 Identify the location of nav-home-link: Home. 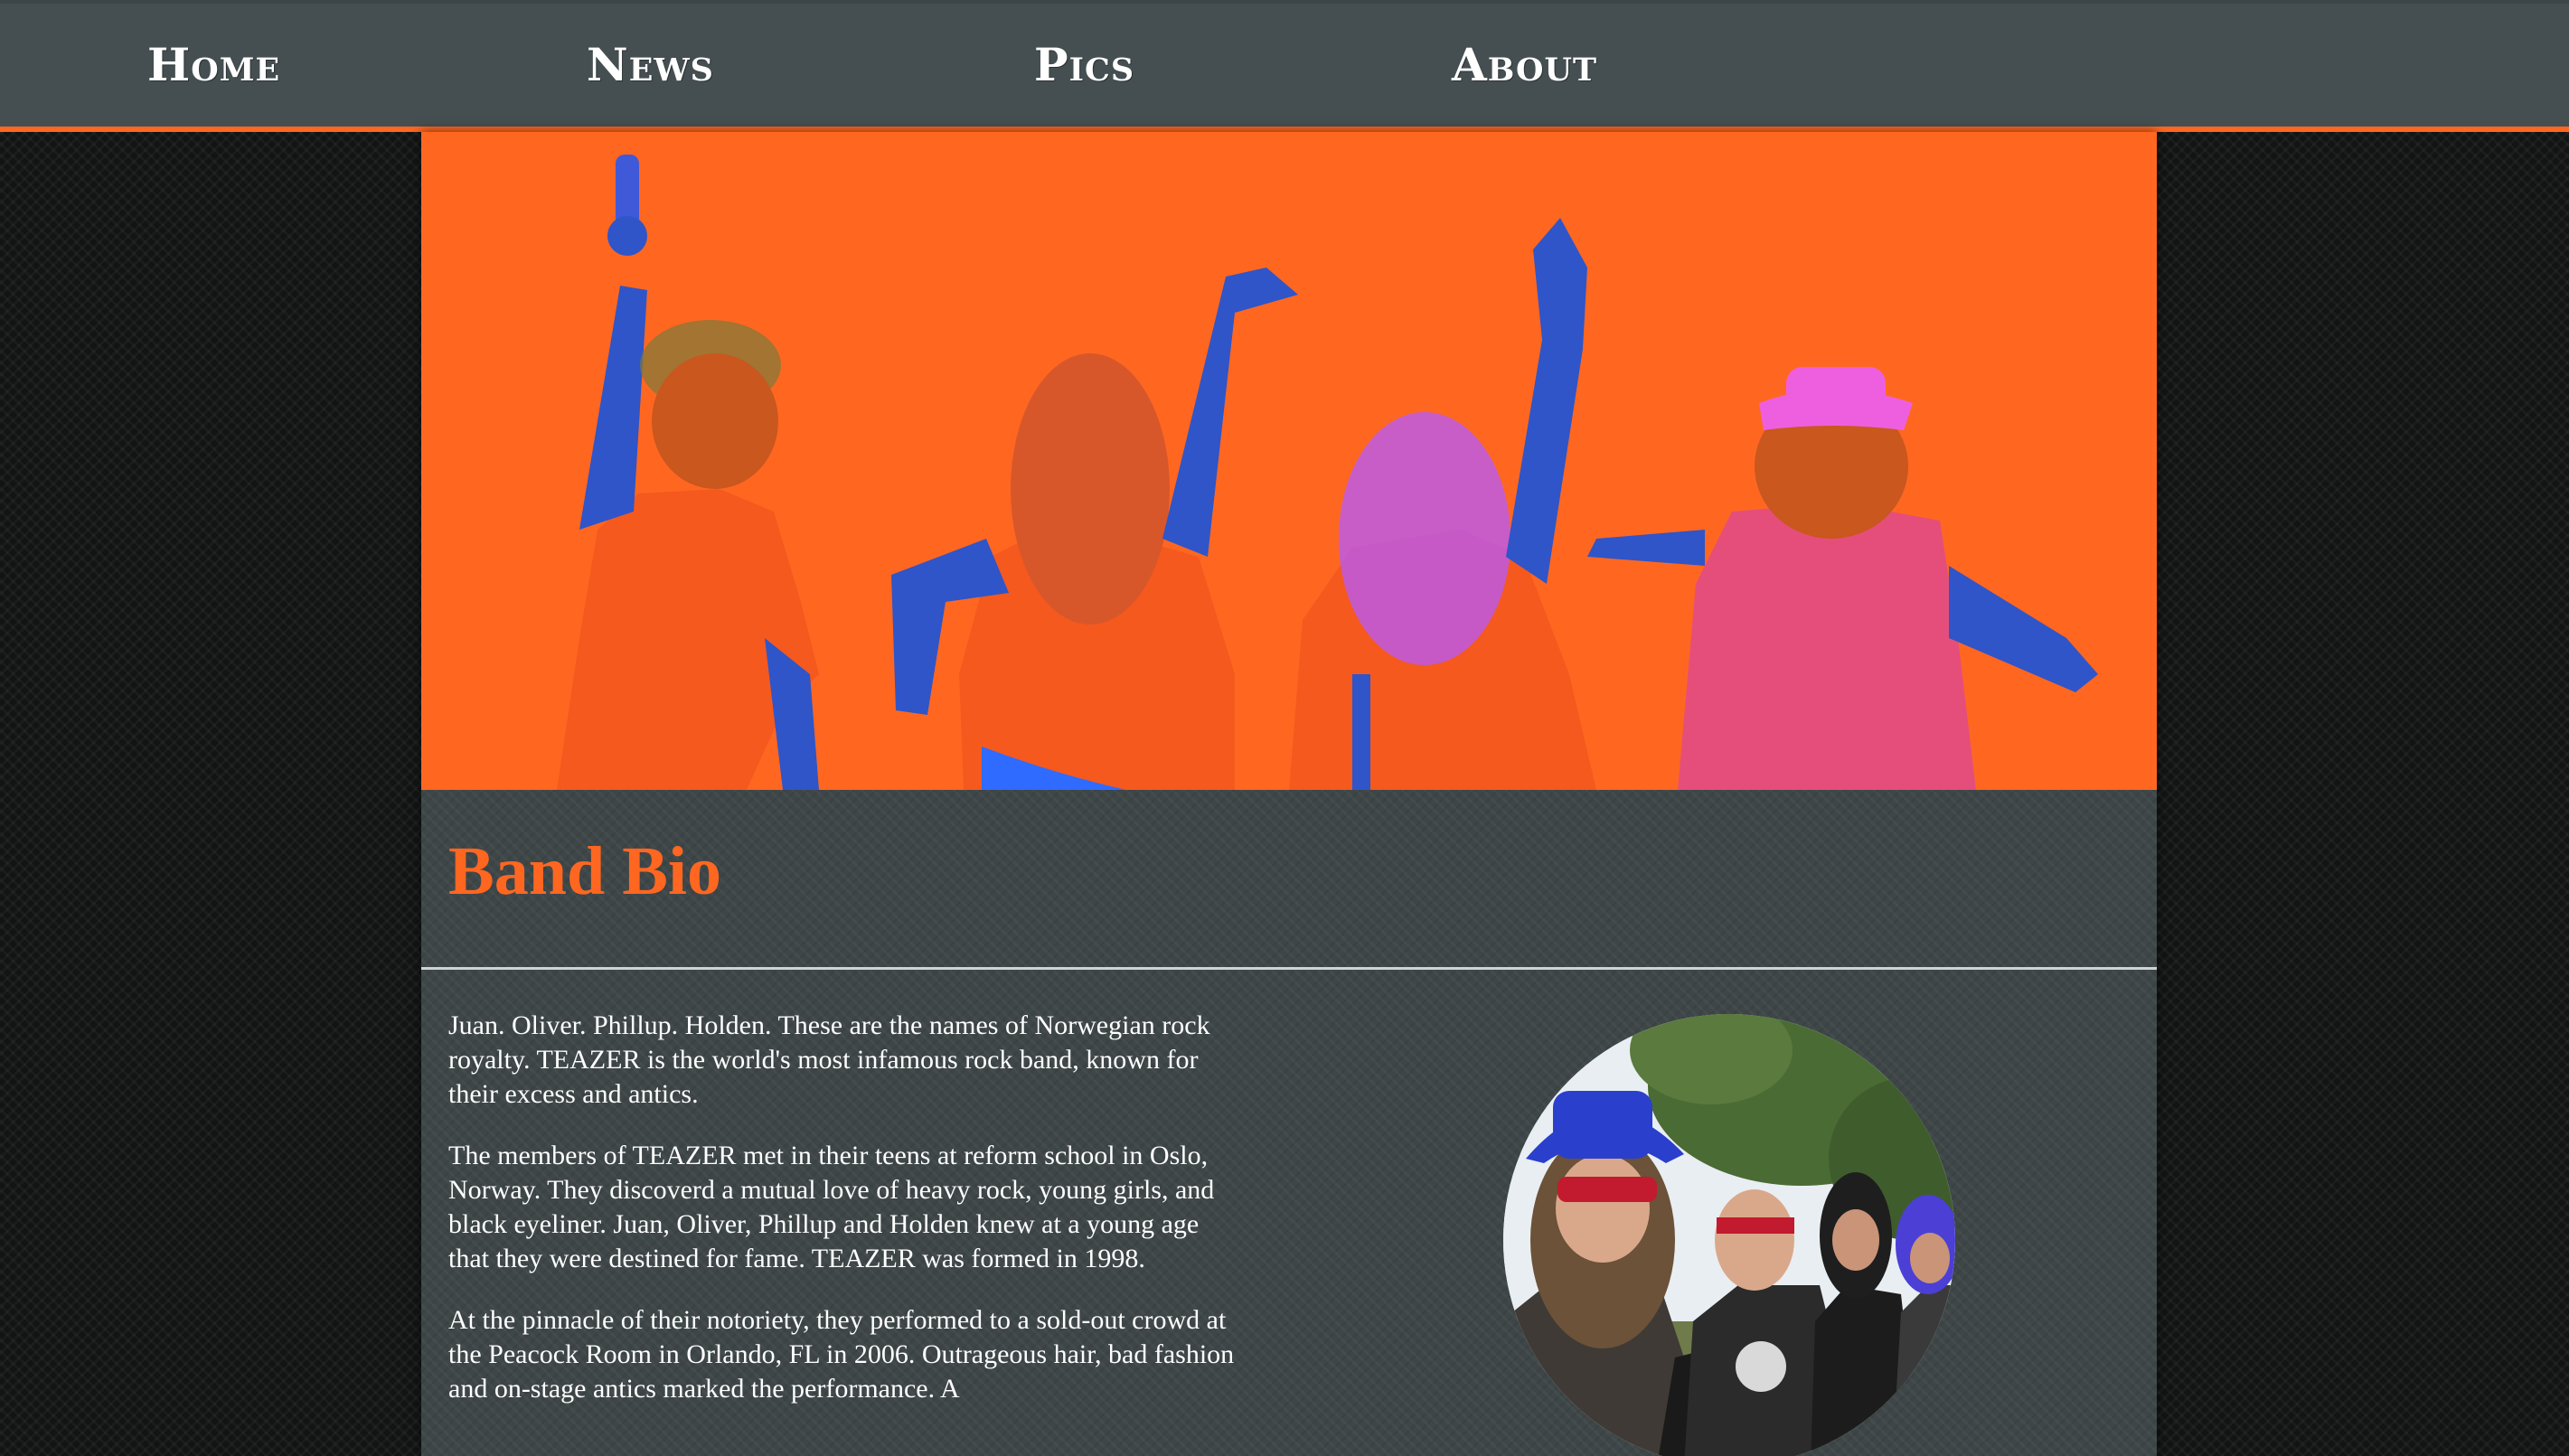
(213, 65).